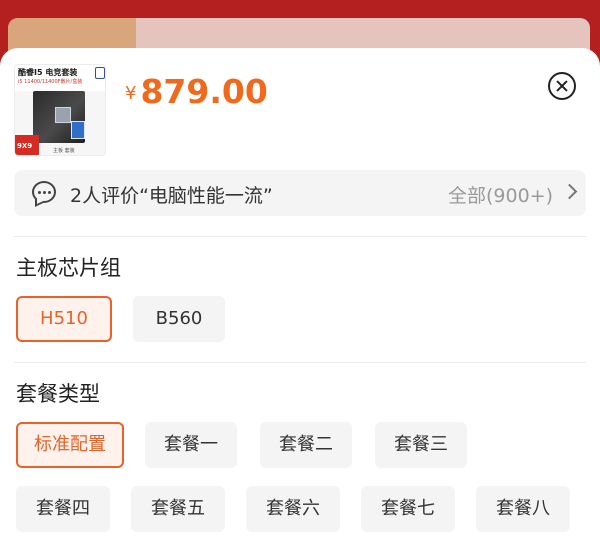  I want to click on thumbnail-badge-text: 9X9, so click(25, 146).